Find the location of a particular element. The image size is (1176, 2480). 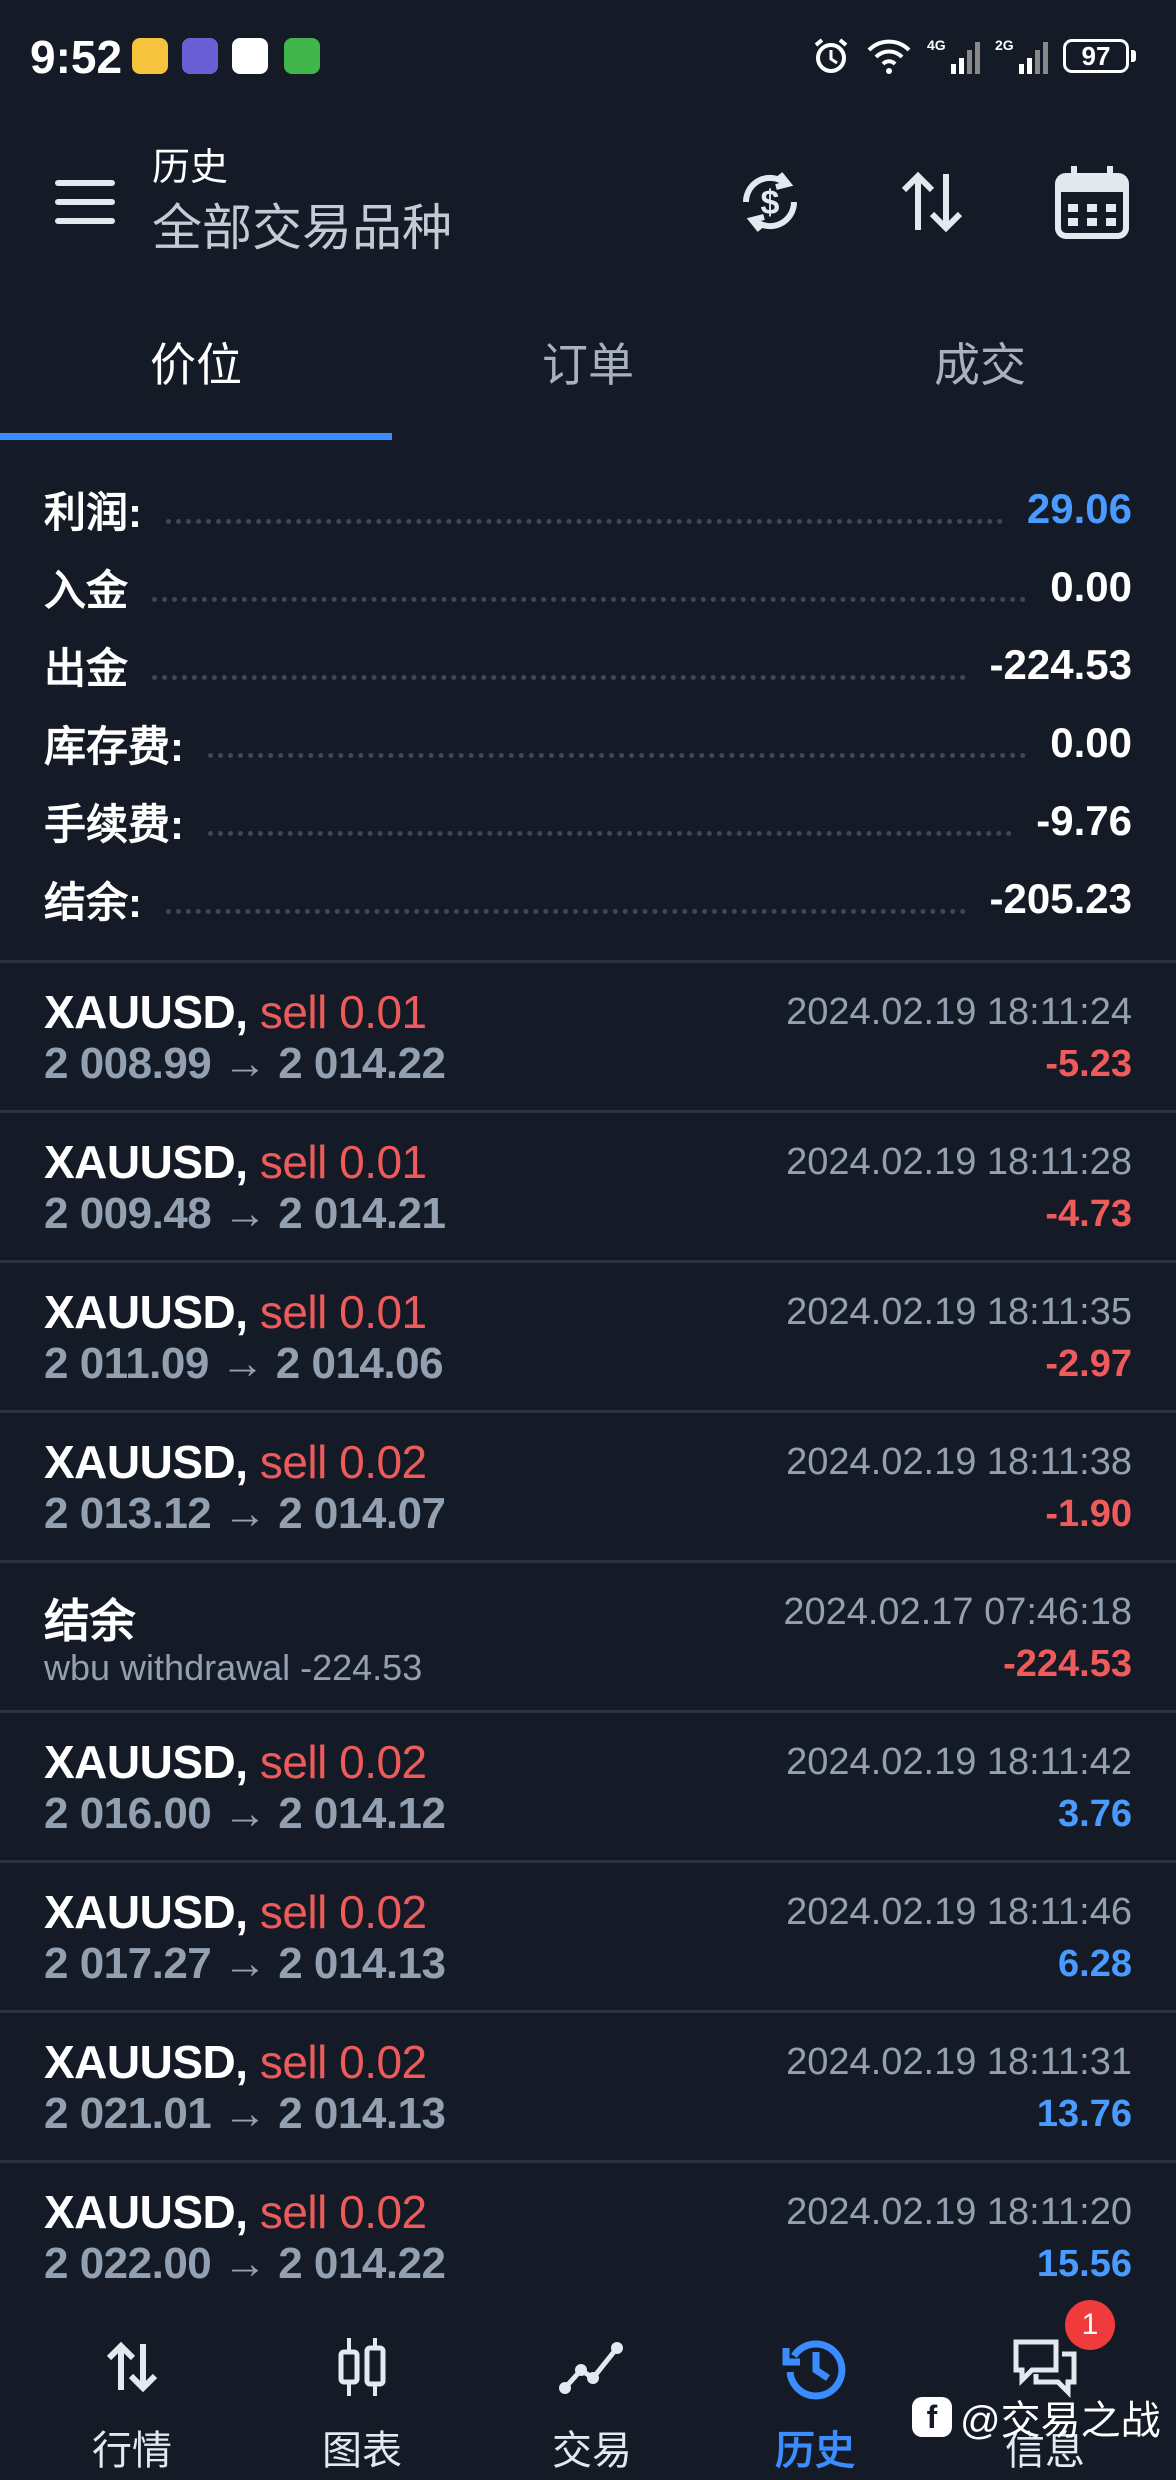

summary-row-balance: 结余: -205.23 is located at coordinates (588, 899).